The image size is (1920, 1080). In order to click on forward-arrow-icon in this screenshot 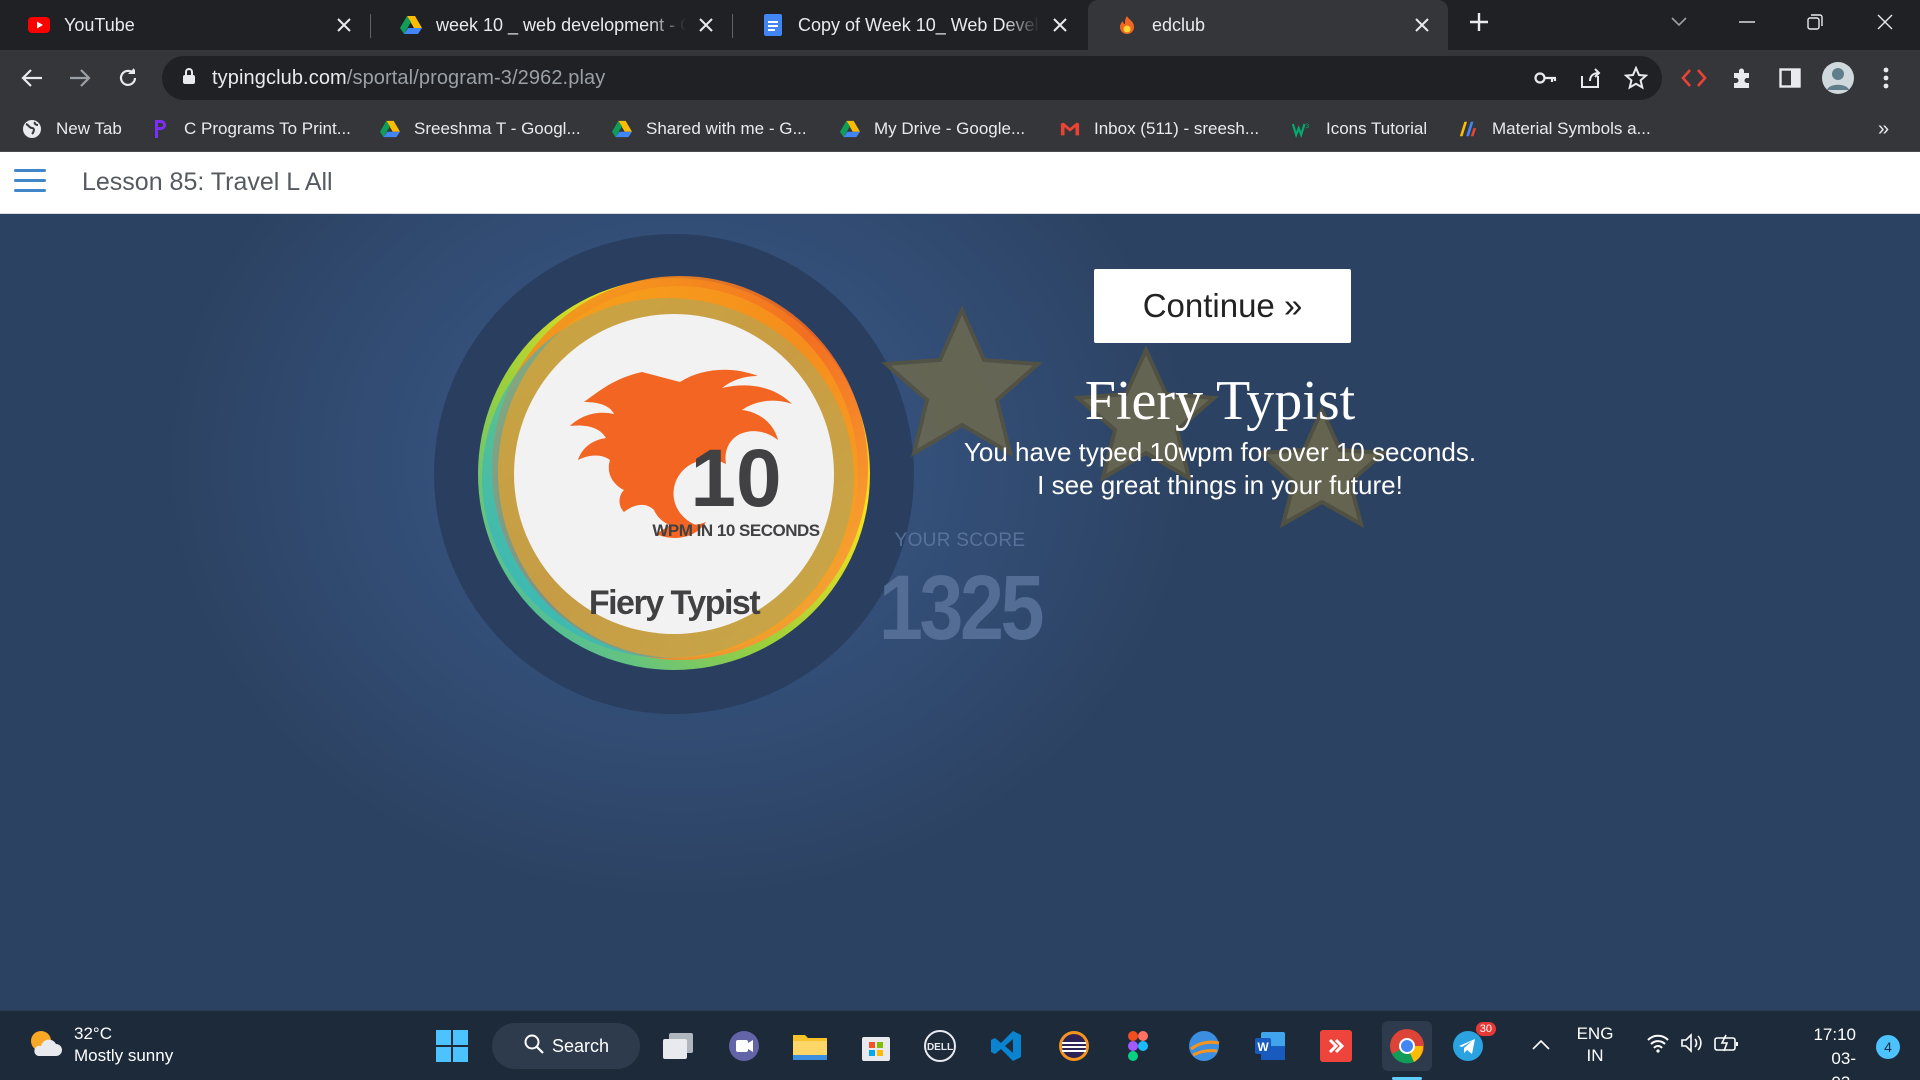, I will do `click(80, 78)`.